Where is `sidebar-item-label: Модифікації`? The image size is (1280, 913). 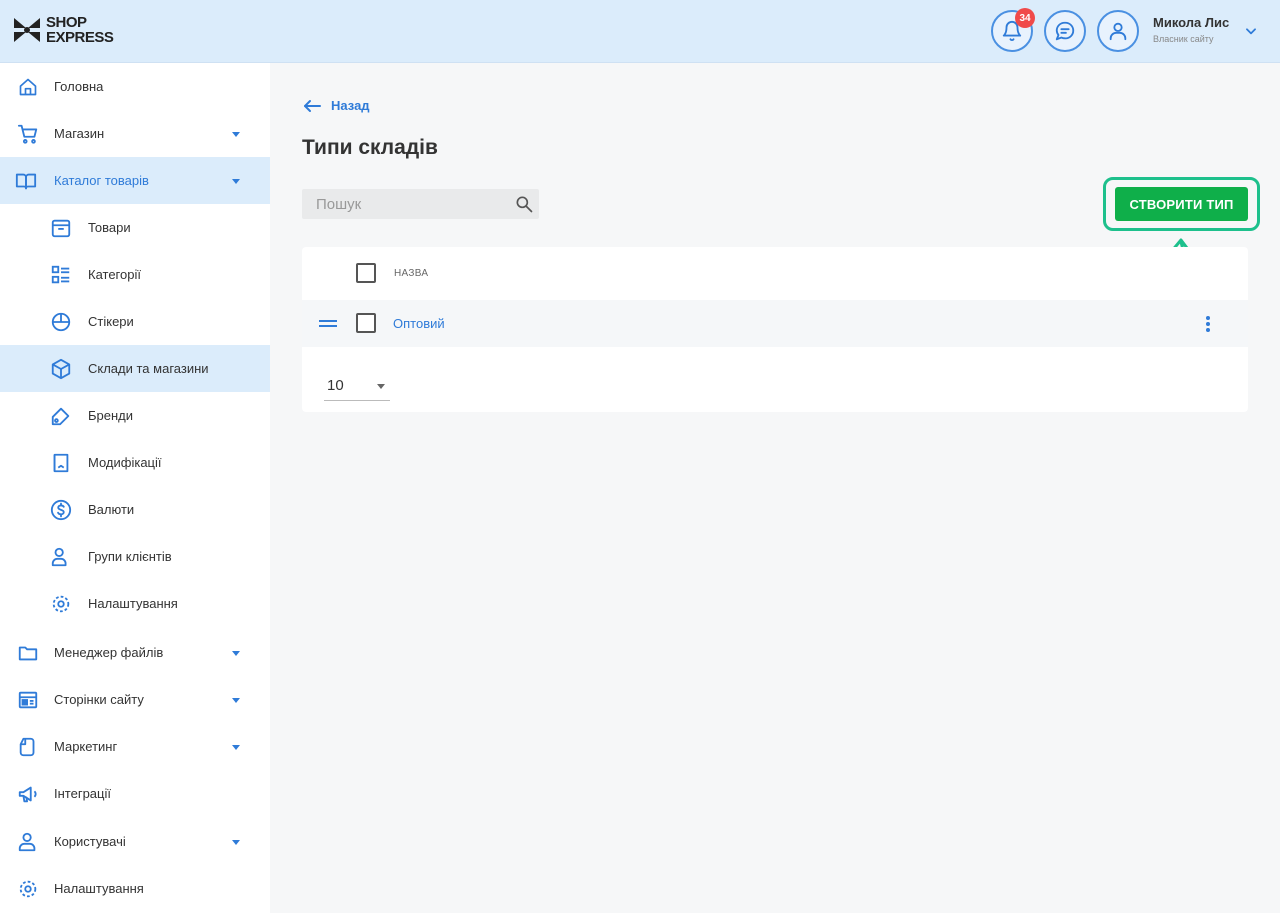 sidebar-item-label: Модифікації is located at coordinates (125, 462).